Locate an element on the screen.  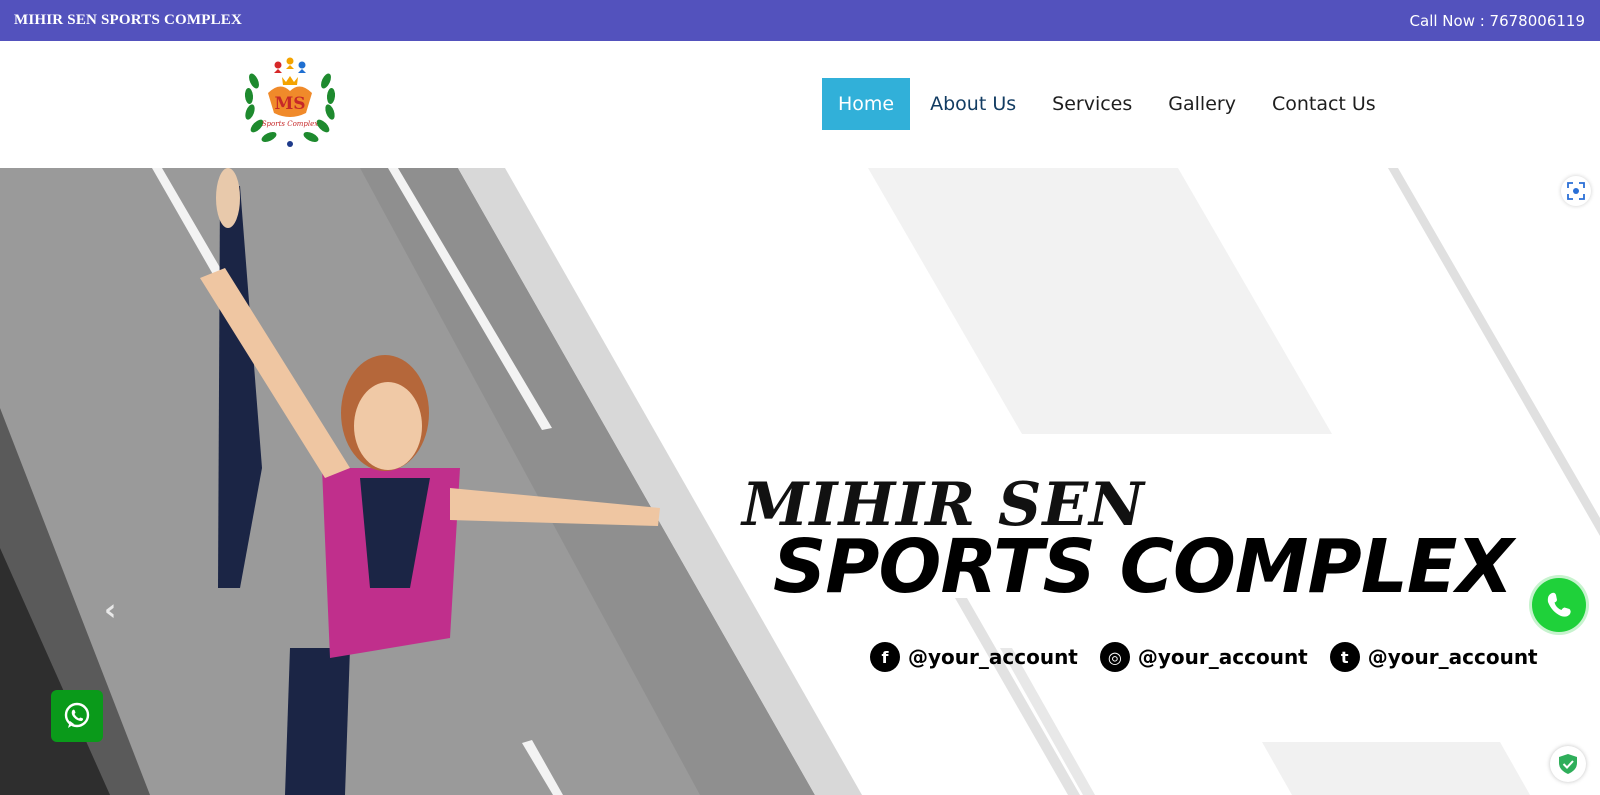
security-badge is located at coordinates (1568, 764).